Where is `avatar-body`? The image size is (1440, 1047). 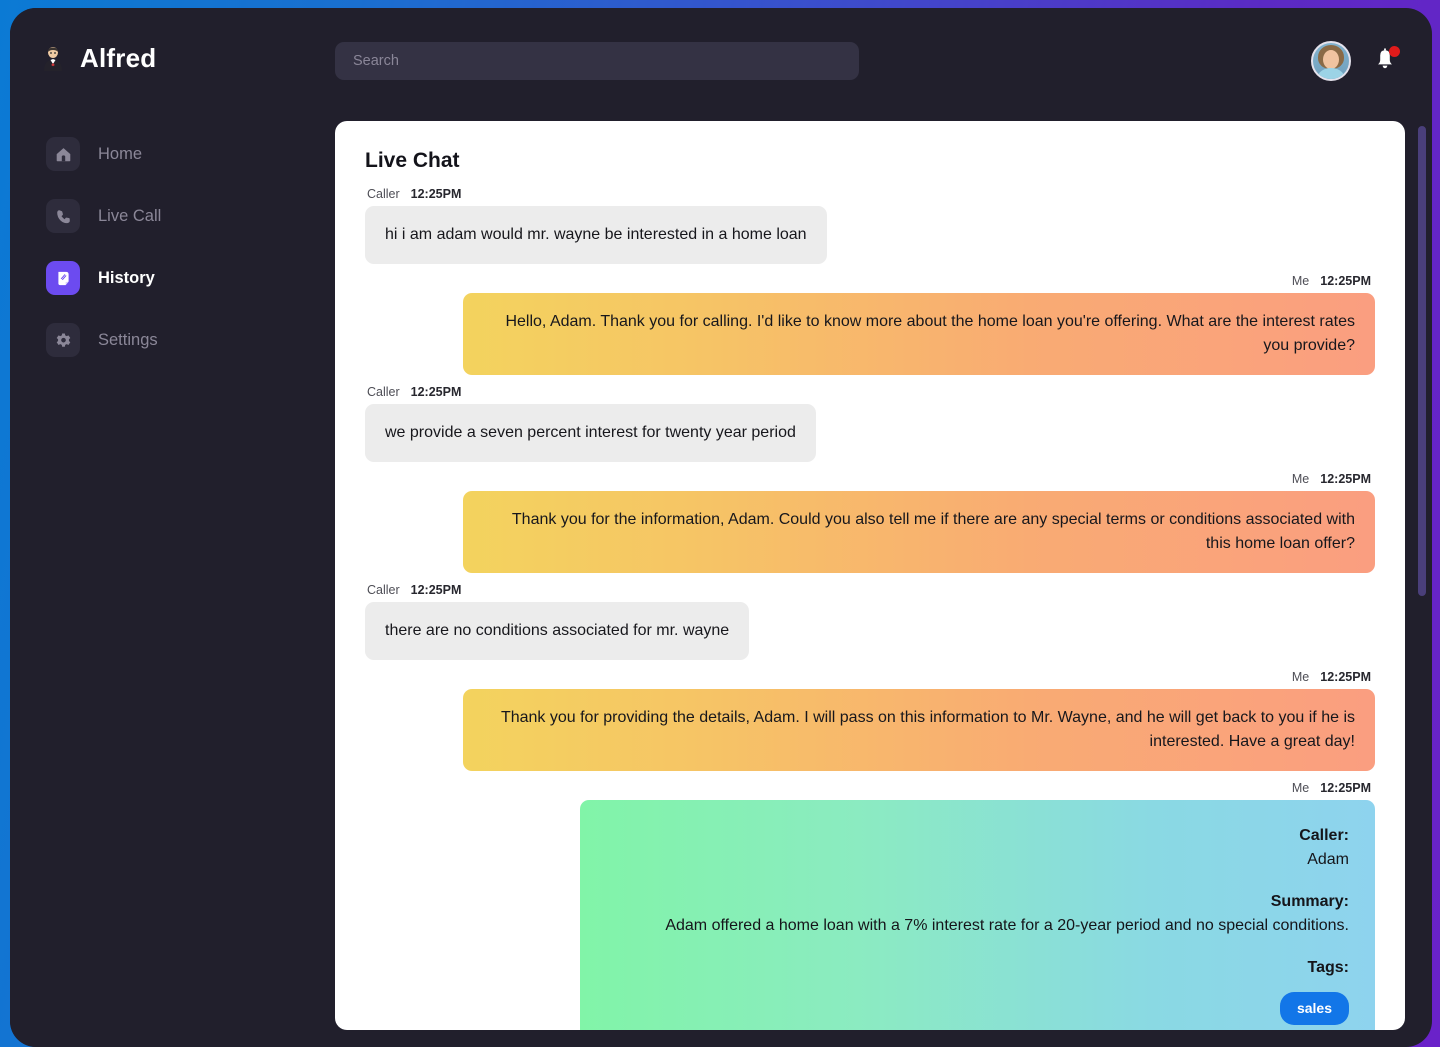
avatar-body is located at coordinates (1331, 73).